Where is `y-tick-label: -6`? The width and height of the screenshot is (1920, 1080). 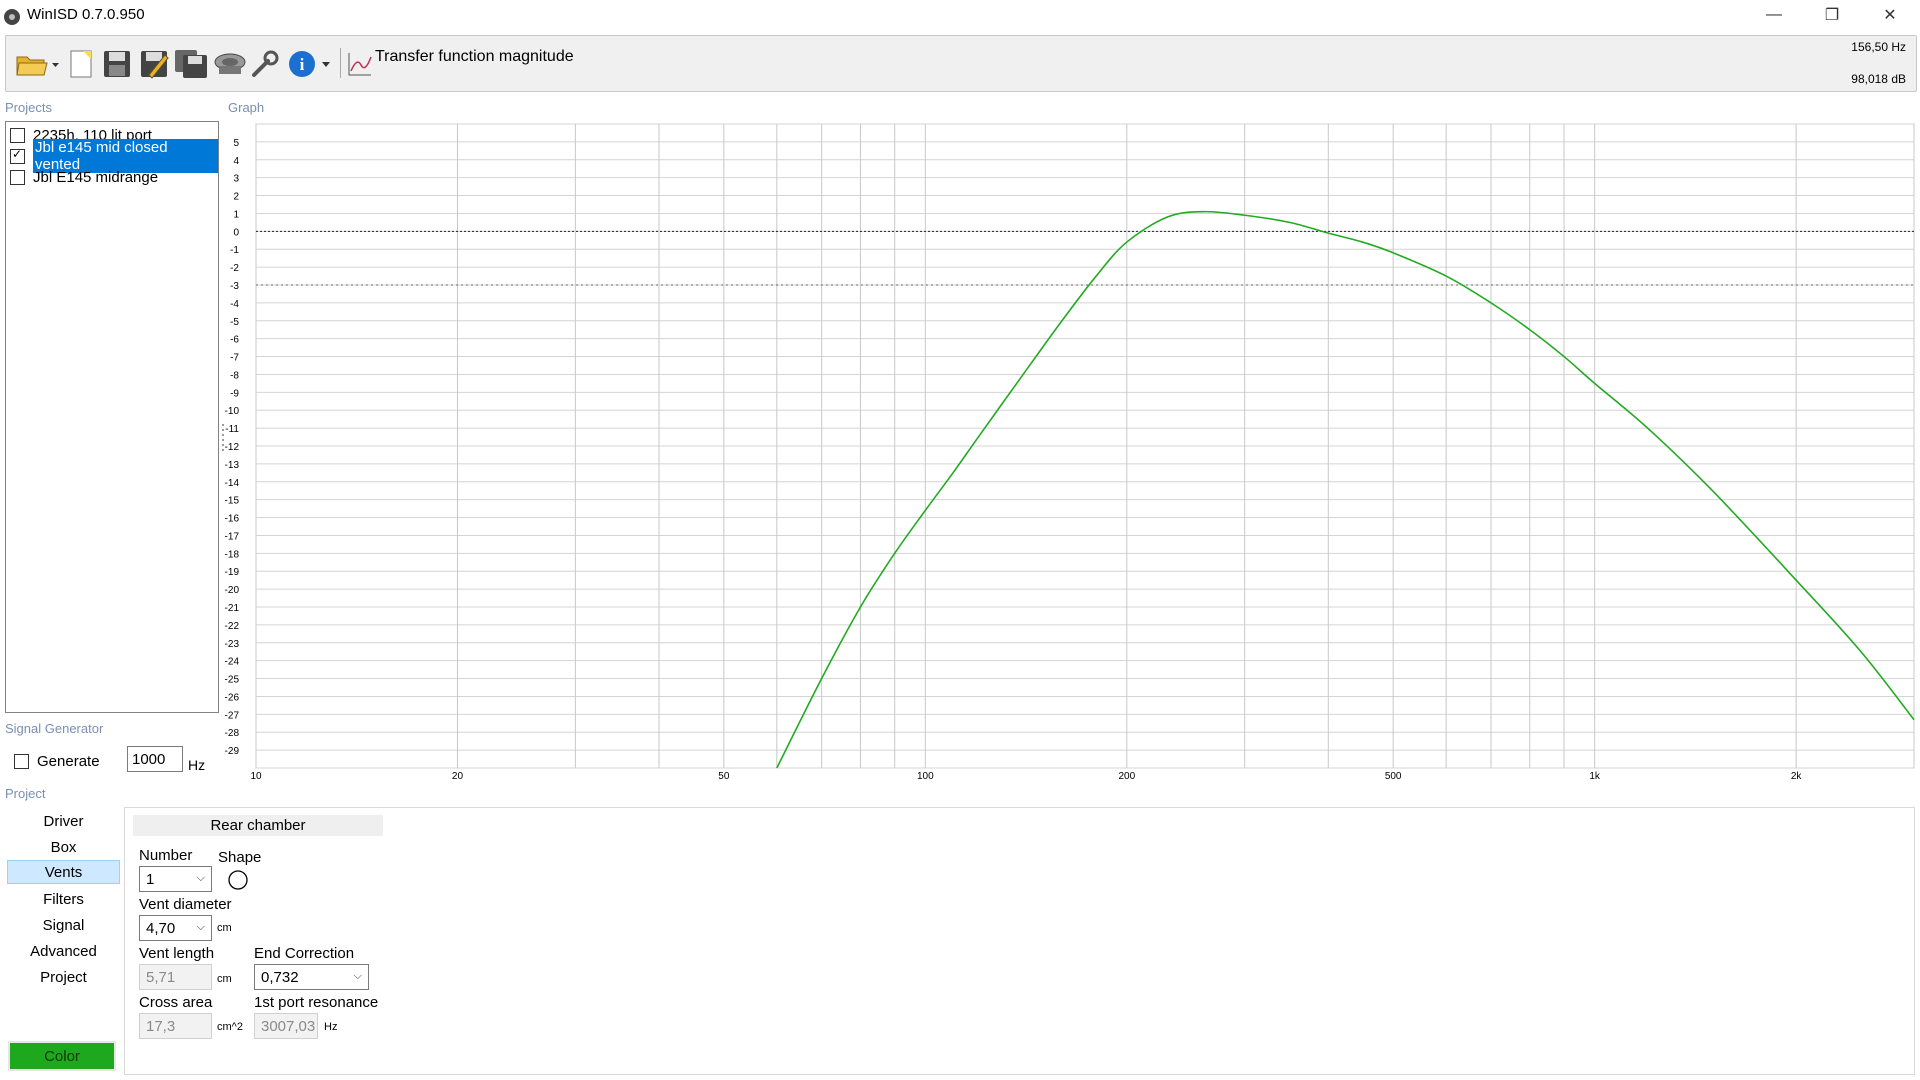
y-tick-label: -6 is located at coordinates (234, 340).